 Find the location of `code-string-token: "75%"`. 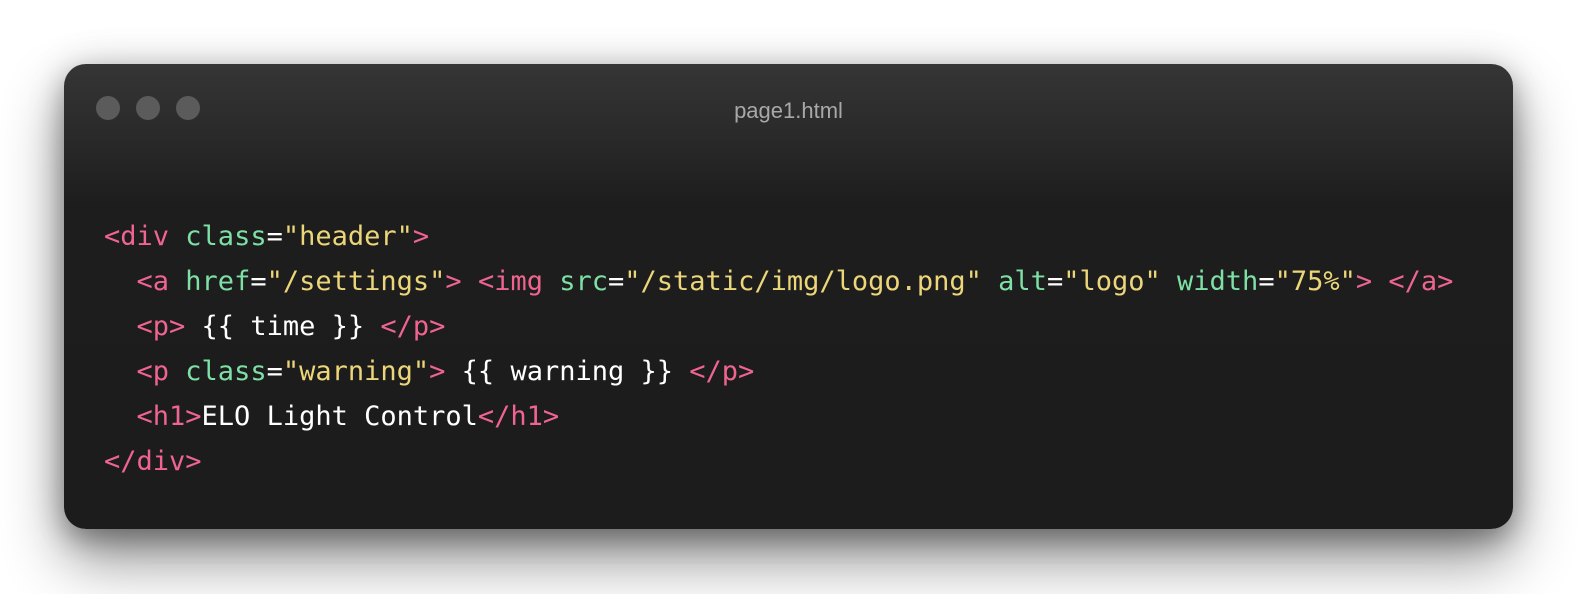

code-string-token: "75%" is located at coordinates (1315, 281).